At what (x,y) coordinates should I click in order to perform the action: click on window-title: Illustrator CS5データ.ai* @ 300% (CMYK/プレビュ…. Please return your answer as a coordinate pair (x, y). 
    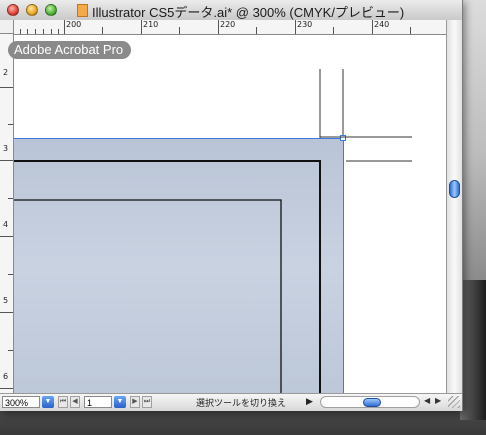
    Looking at the image, I should click on (248, 12).